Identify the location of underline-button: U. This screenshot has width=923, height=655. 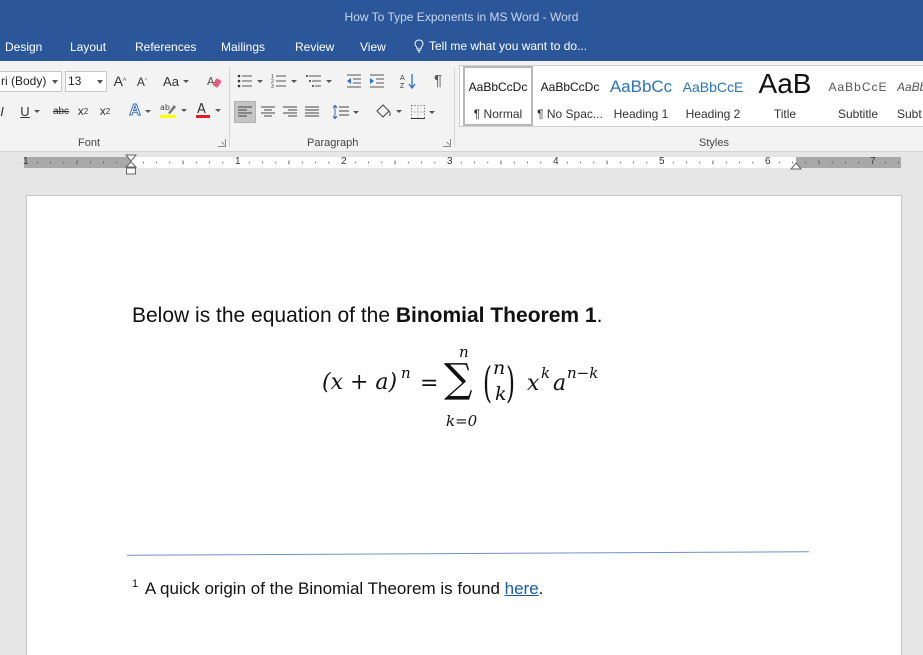
(30, 111).